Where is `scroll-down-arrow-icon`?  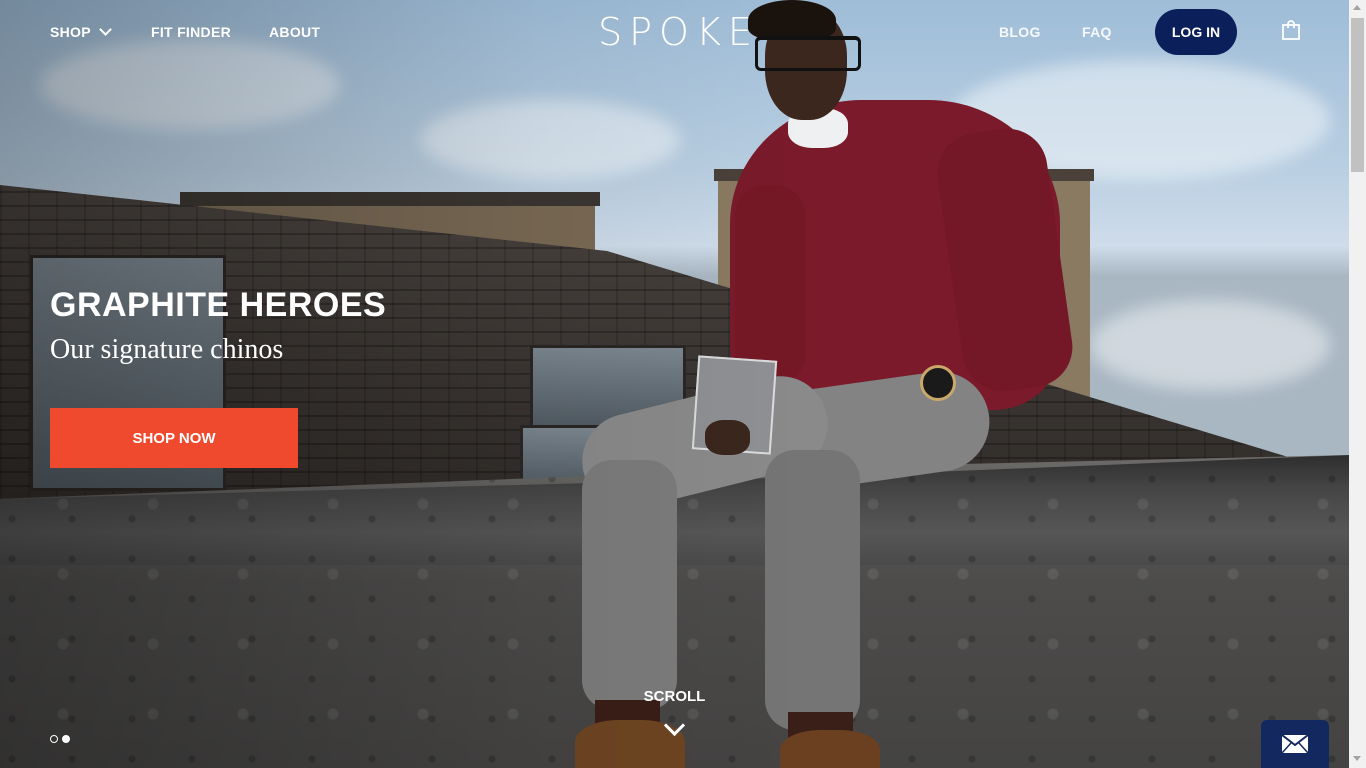
scroll-down-arrow-icon is located at coordinates (1357, 758).